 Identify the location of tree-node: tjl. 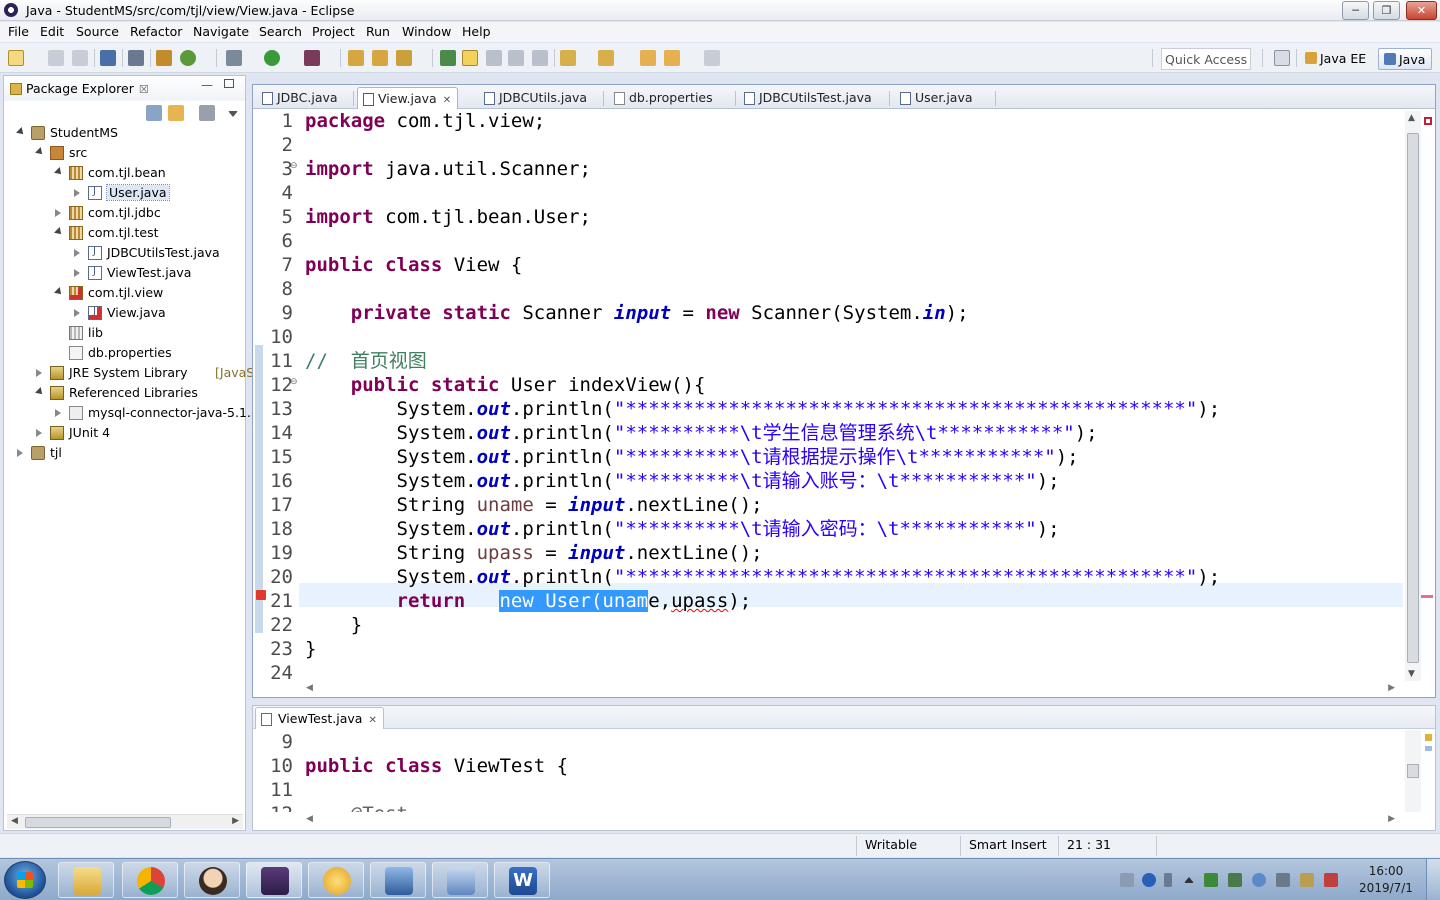
(124, 454).